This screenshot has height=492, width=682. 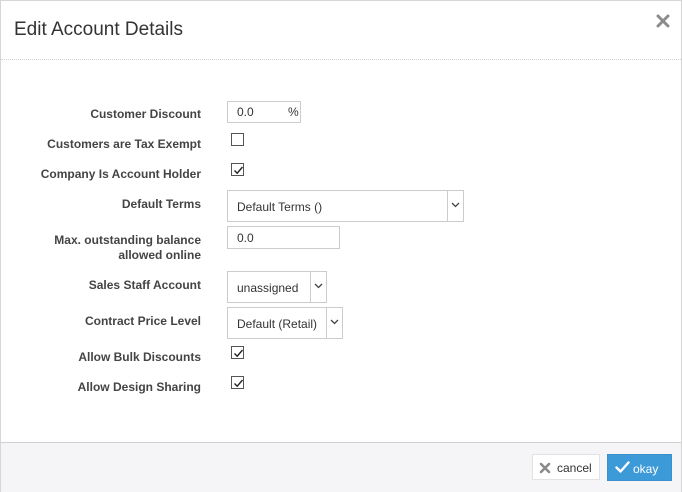 I want to click on contract-price-value: Default (Retail), so click(x=277, y=324).